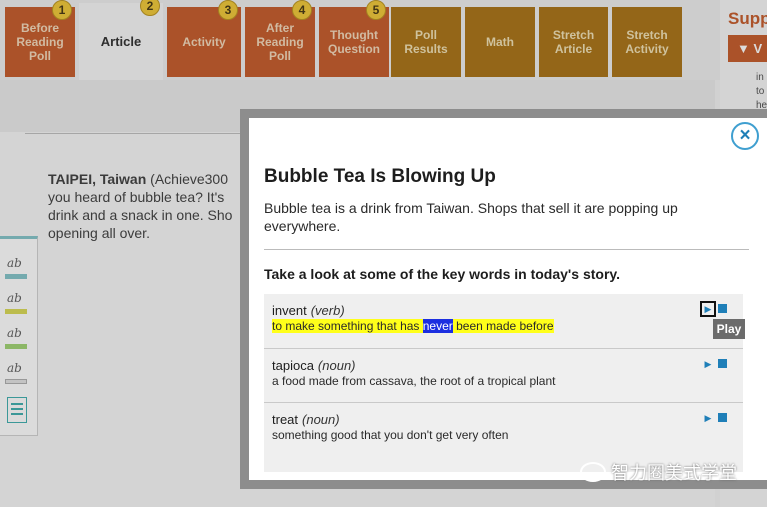  I want to click on highlighted-word: never, so click(437, 326).